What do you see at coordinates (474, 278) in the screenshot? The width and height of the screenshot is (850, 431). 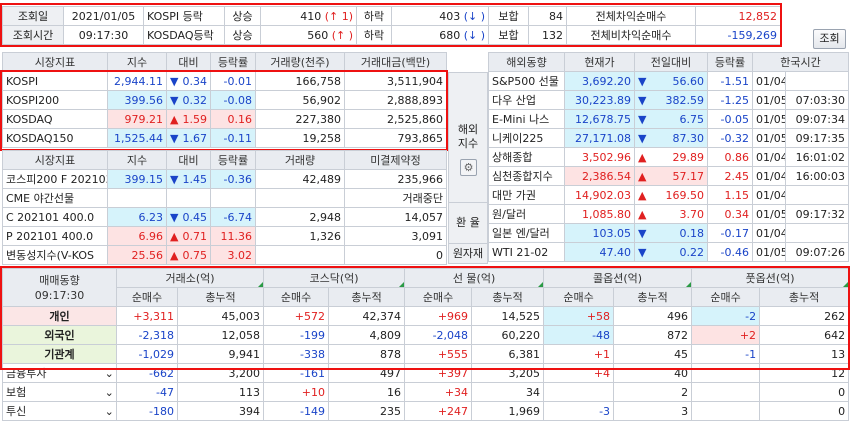 I see `group-header: 선 물(억)` at bounding box center [474, 278].